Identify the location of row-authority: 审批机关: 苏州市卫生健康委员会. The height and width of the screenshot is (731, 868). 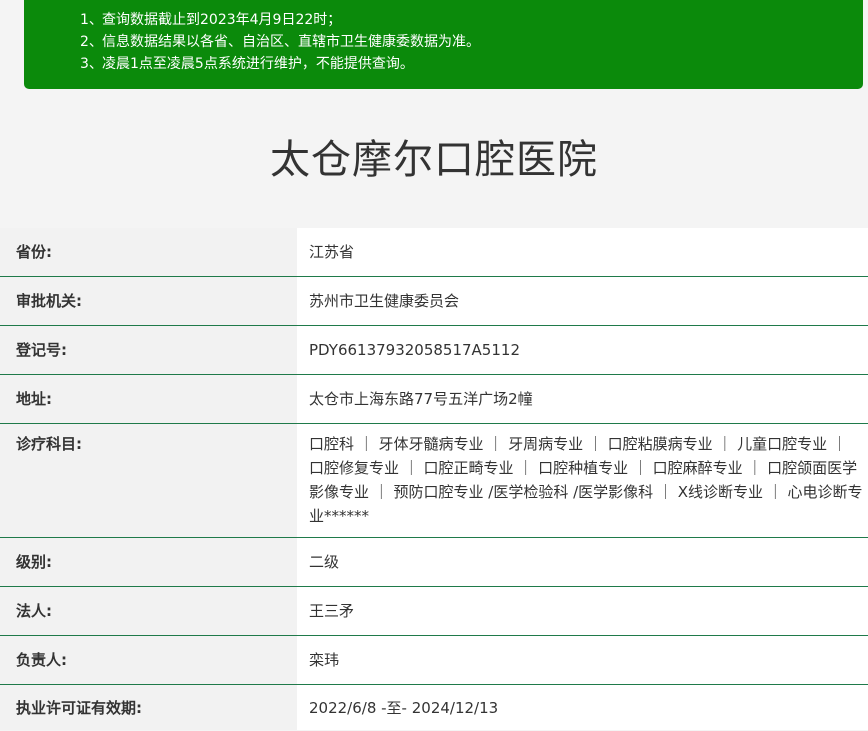
(434, 301).